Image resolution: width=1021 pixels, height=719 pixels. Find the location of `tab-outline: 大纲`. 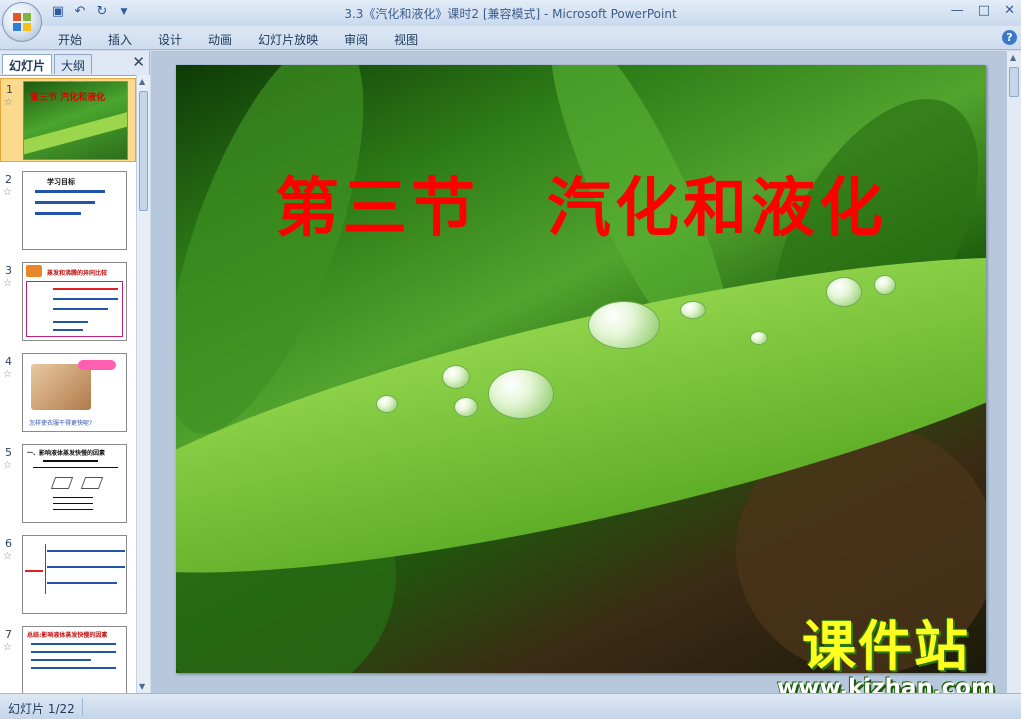

tab-outline: 大纲 is located at coordinates (73, 64).